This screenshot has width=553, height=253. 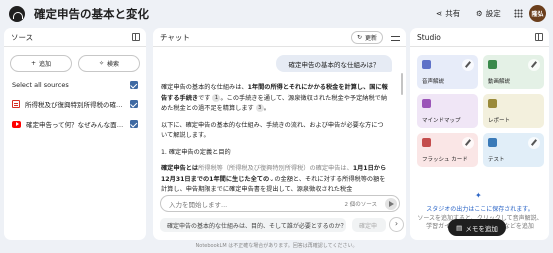 What do you see at coordinates (479, 196) in the screenshot?
I see `magic-wand-icon` at bounding box center [479, 196].